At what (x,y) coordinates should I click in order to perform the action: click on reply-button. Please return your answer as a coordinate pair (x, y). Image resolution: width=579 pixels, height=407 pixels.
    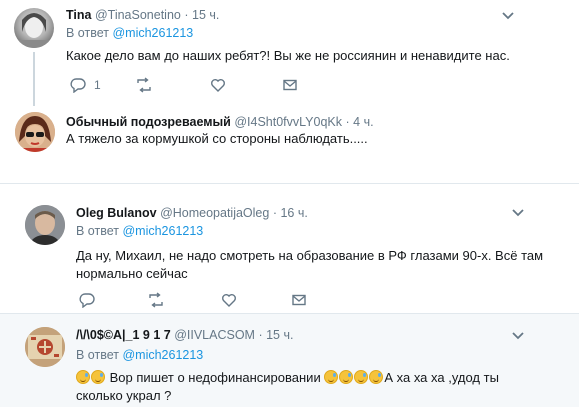
    Looking at the image, I should click on (87, 300).